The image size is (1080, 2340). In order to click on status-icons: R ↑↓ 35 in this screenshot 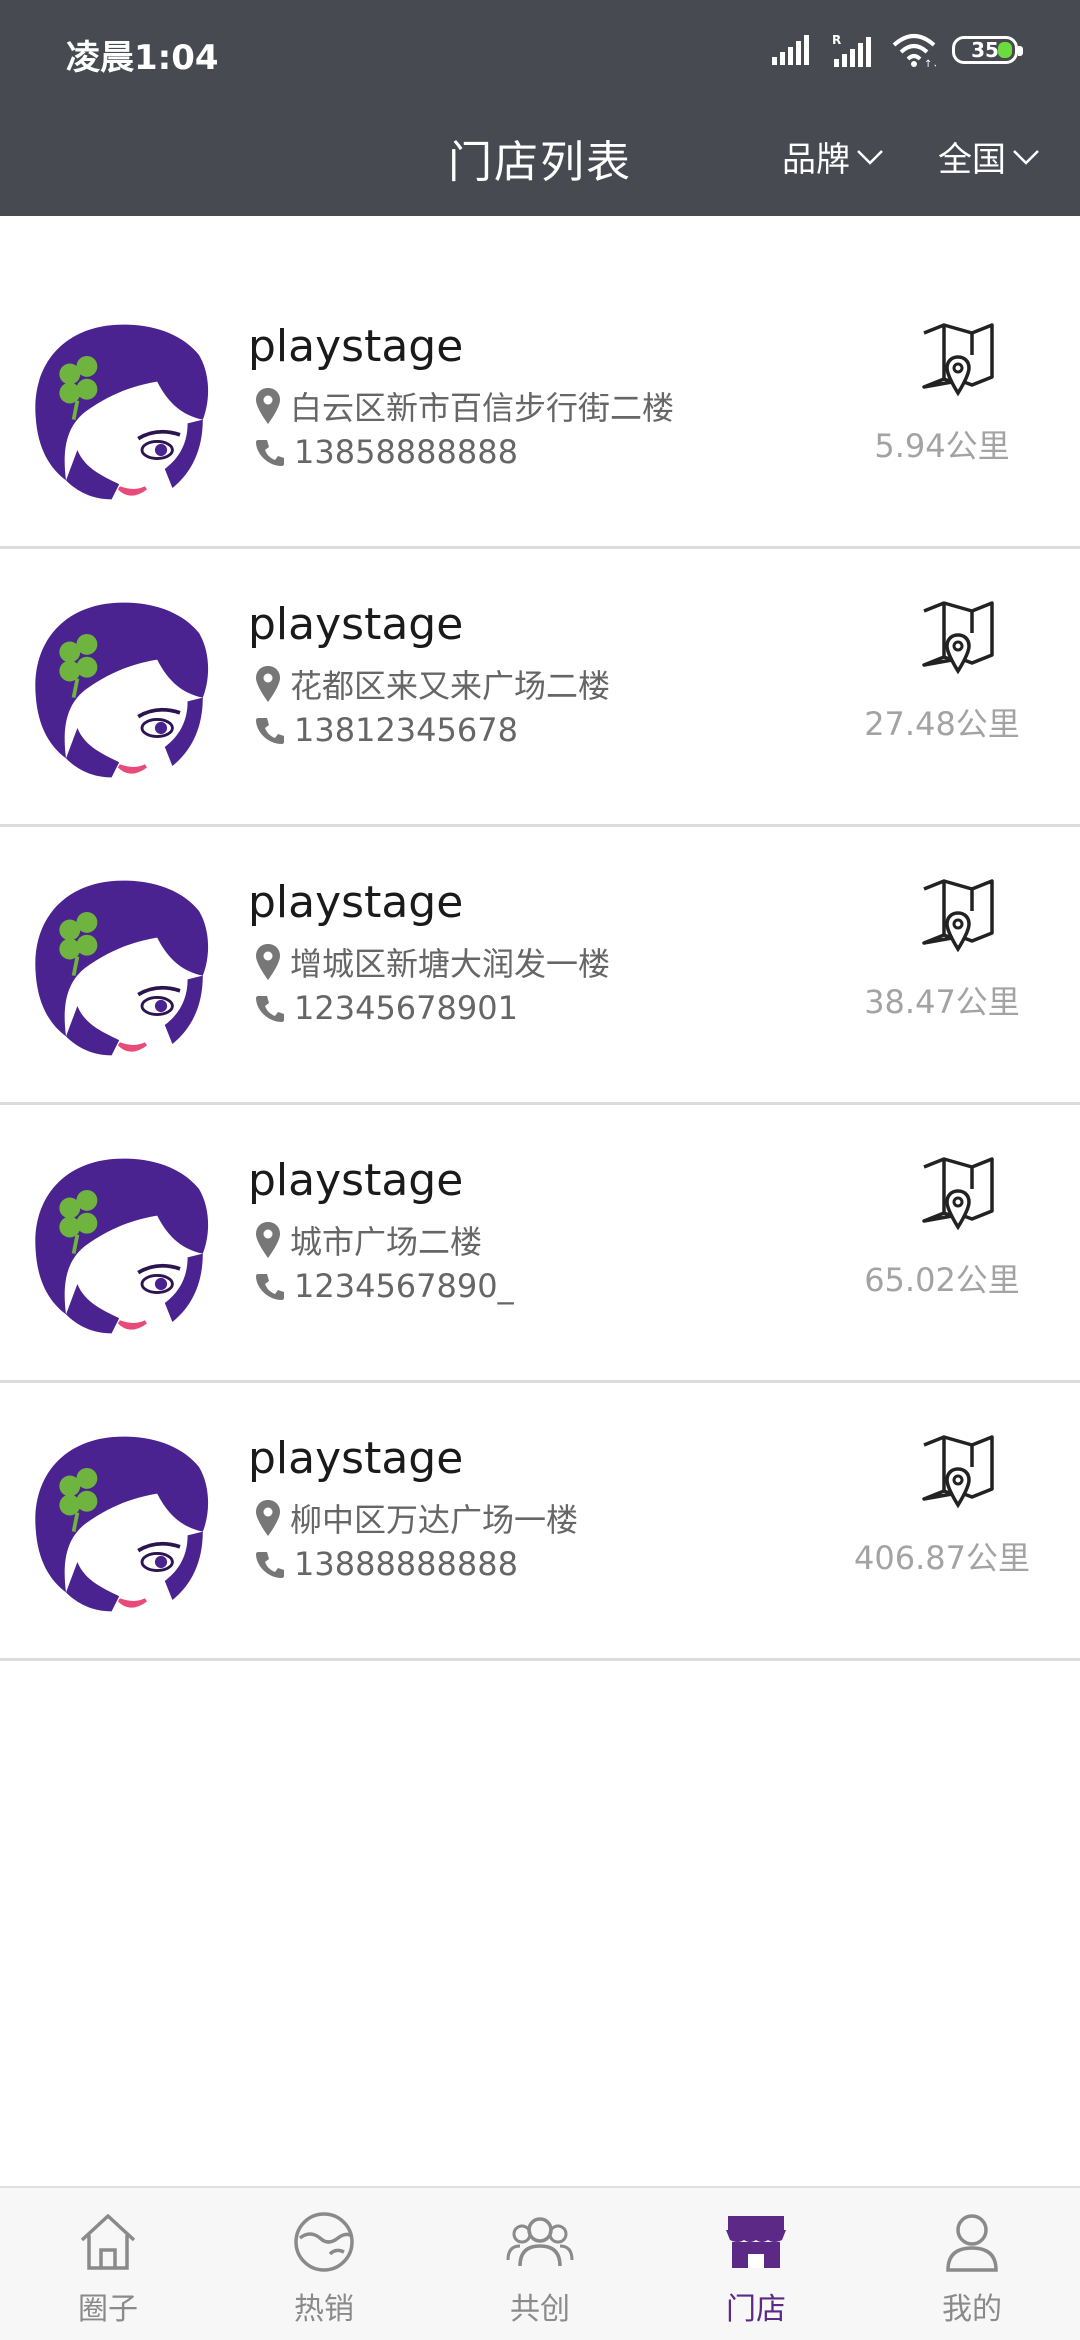, I will do `click(897, 50)`.